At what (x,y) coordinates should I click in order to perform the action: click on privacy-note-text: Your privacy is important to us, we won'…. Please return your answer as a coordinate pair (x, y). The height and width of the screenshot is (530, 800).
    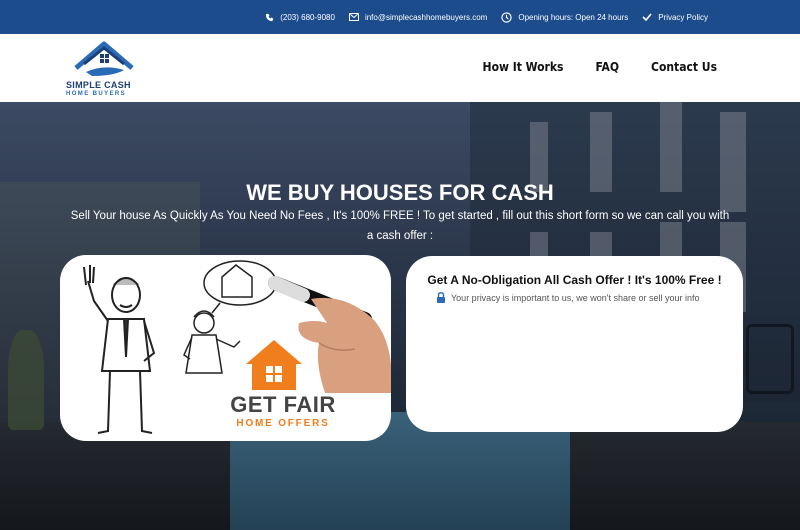
    Looking at the image, I should click on (575, 297).